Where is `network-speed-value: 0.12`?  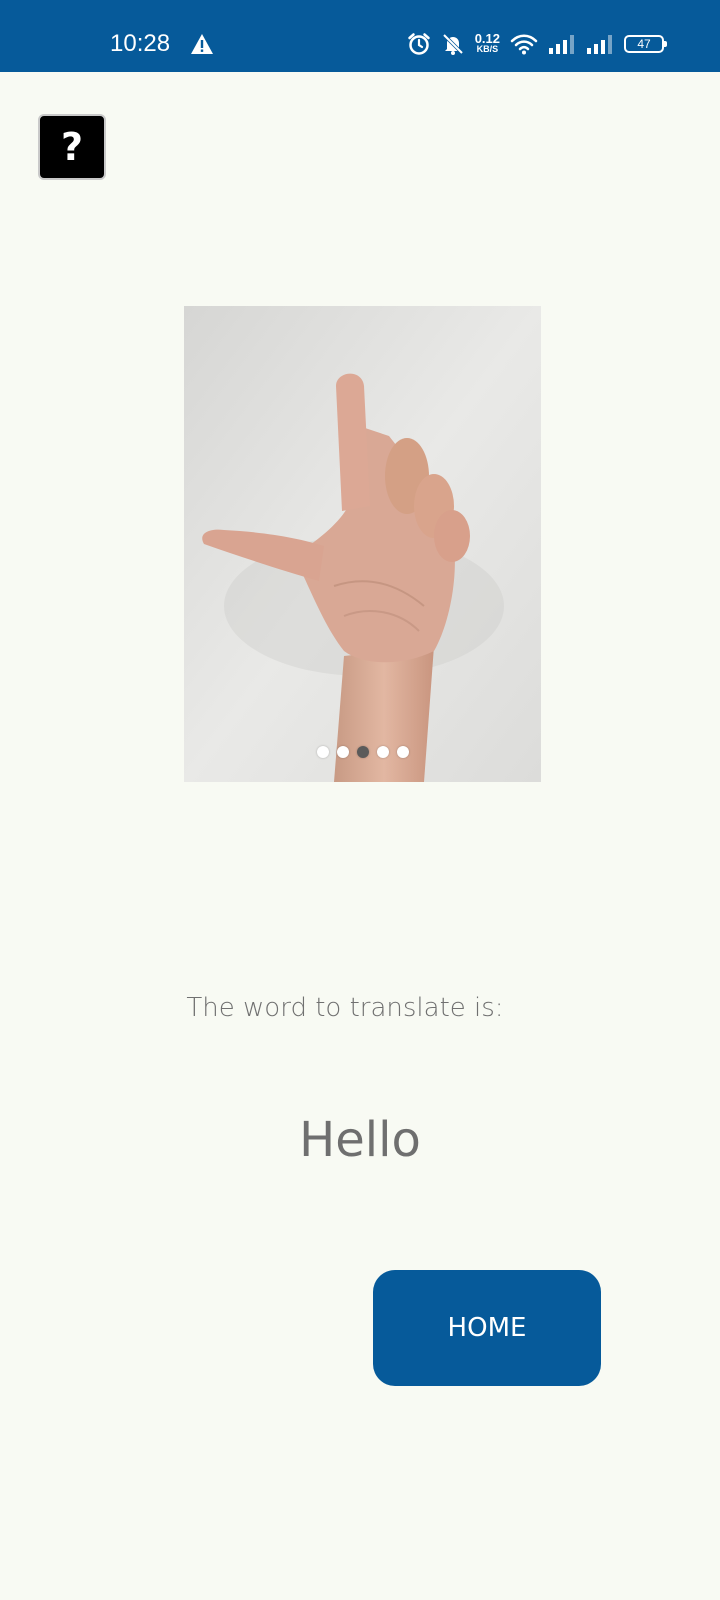
network-speed-value: 0.12 is located at coordinates (487, 38).